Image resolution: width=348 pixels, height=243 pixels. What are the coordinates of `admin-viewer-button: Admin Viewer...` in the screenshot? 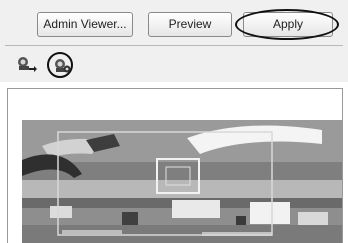 It's located at (85, 24).